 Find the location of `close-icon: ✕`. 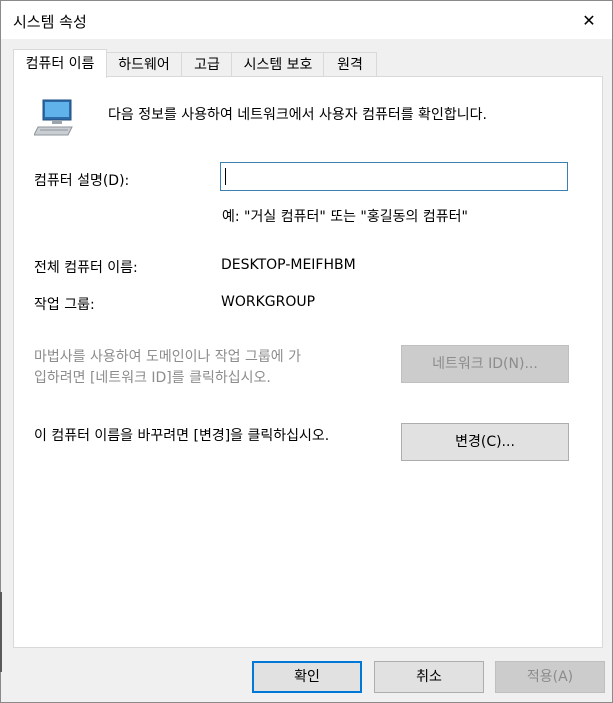

close-icon: ✕ is located at coordinates (589, 20).